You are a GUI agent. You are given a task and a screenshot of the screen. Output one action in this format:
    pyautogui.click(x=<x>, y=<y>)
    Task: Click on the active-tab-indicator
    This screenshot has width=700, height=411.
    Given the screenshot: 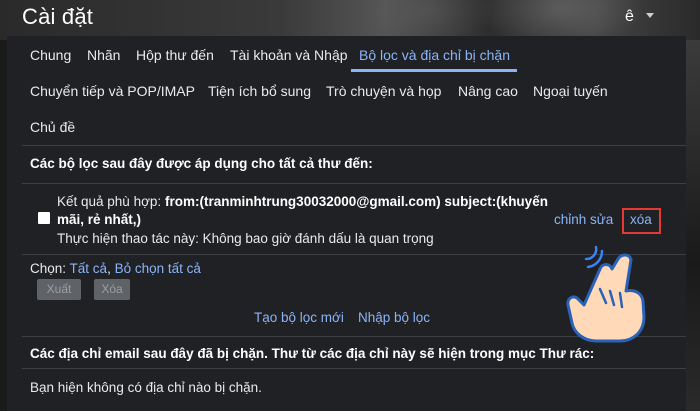 What is the action you would take?
    pyautogui.click(x=434, y=70)
    